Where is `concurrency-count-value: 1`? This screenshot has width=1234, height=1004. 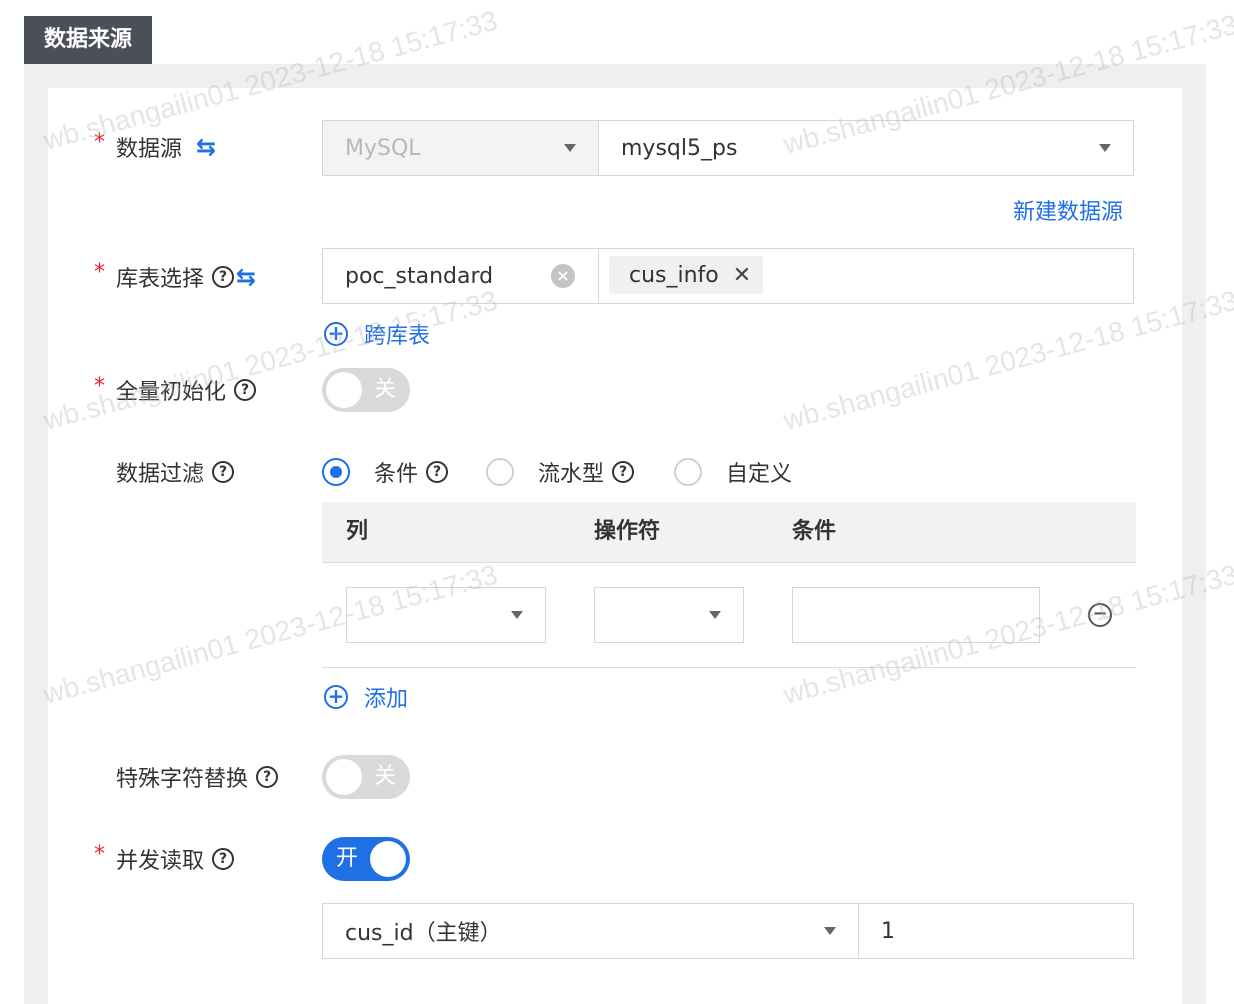 concurrency-count-value: 1 is located at coordinates (888, 931).